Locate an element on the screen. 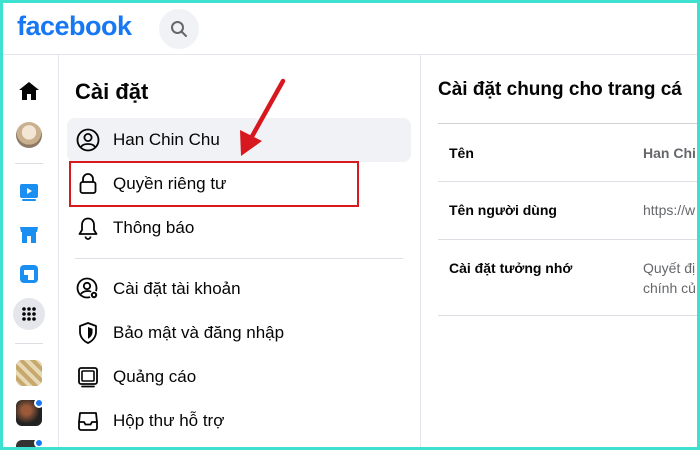  row-value-line1: Quyết đị is located at coordinates (669, 268).